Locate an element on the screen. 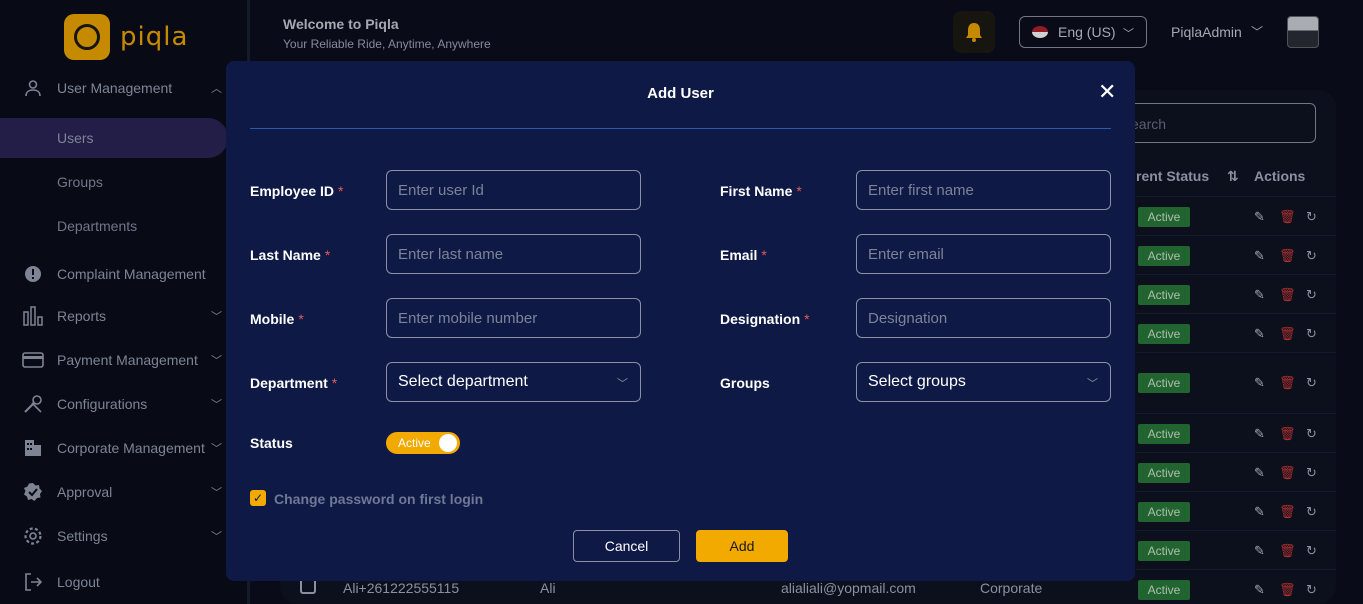 The height and width of the screenshot is (604, 1363). designation-input is located at coordinates (983, 318).